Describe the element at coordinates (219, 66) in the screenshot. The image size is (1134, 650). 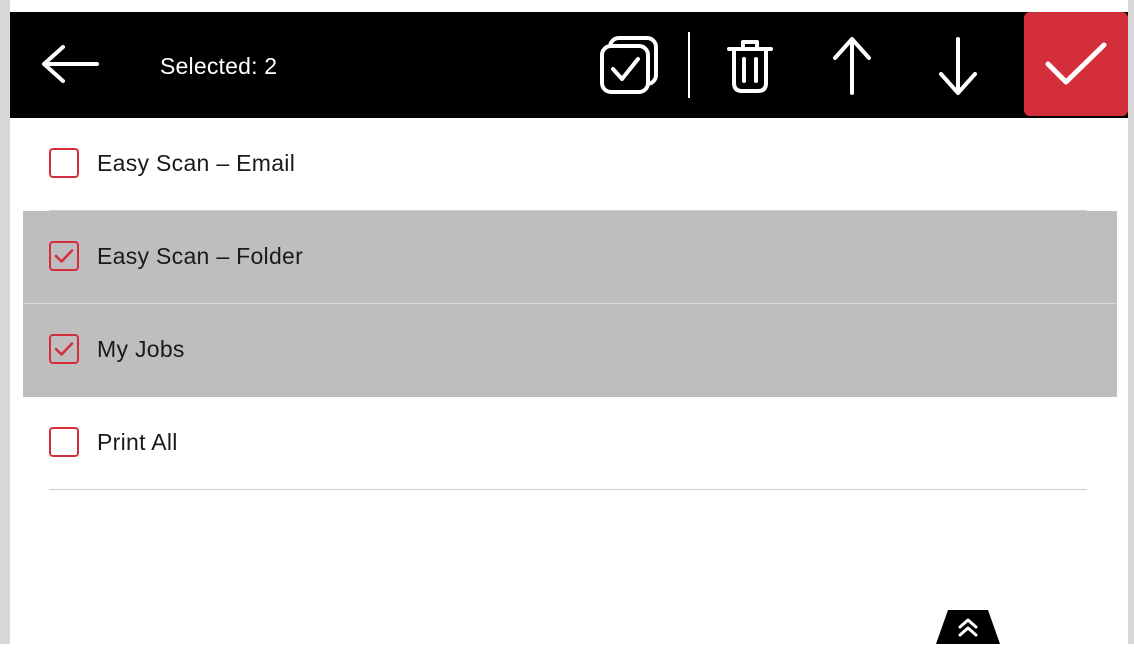
I see `selected-count-label: Selected: 2` at that location.